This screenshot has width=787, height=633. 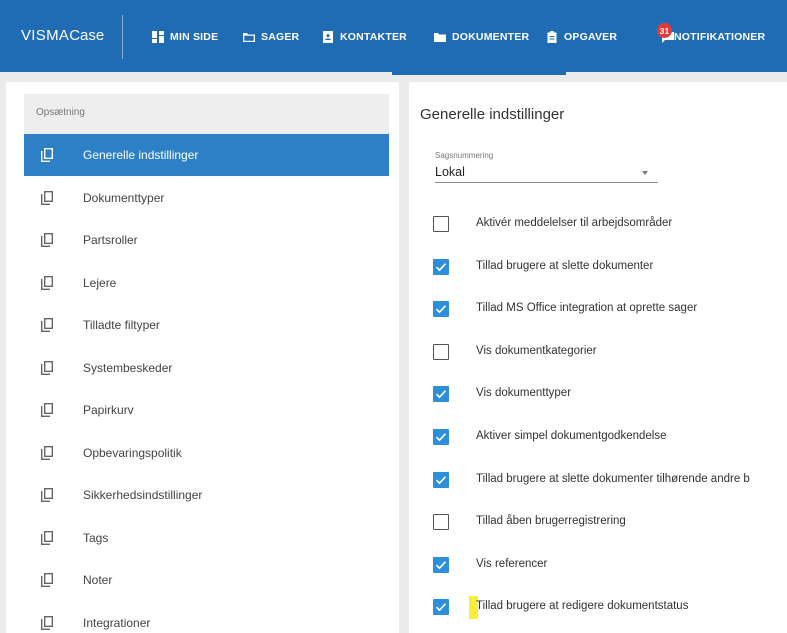 What do you see at coordinates (720, 37) in the screenshot?
I see `nav-label: NOTIFIKATIONER` at bounding box center [720, 37].